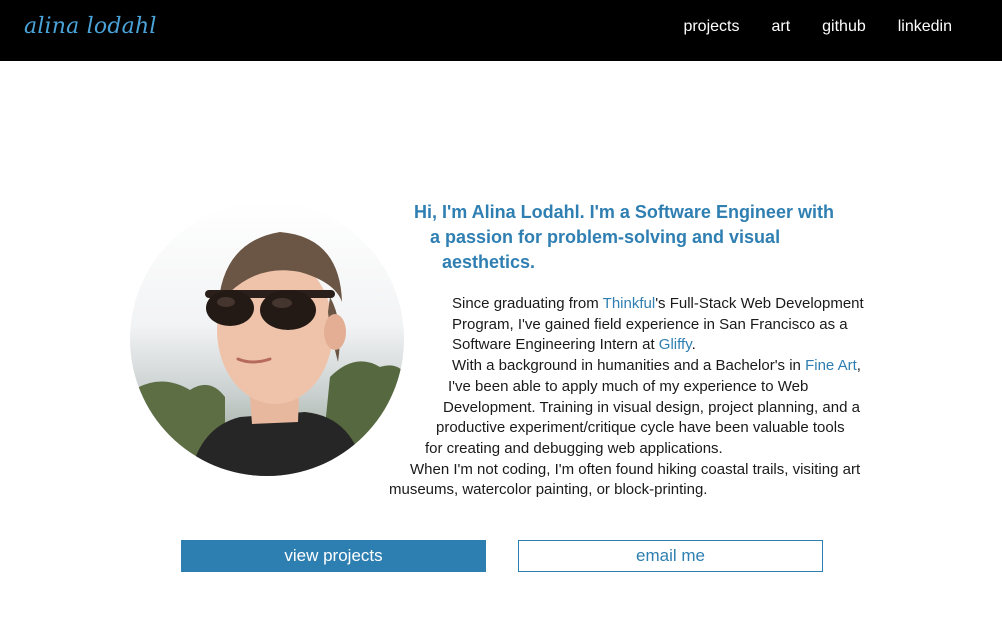  I want to click on main-nav: projects art github linkedin, so click(817, 27).